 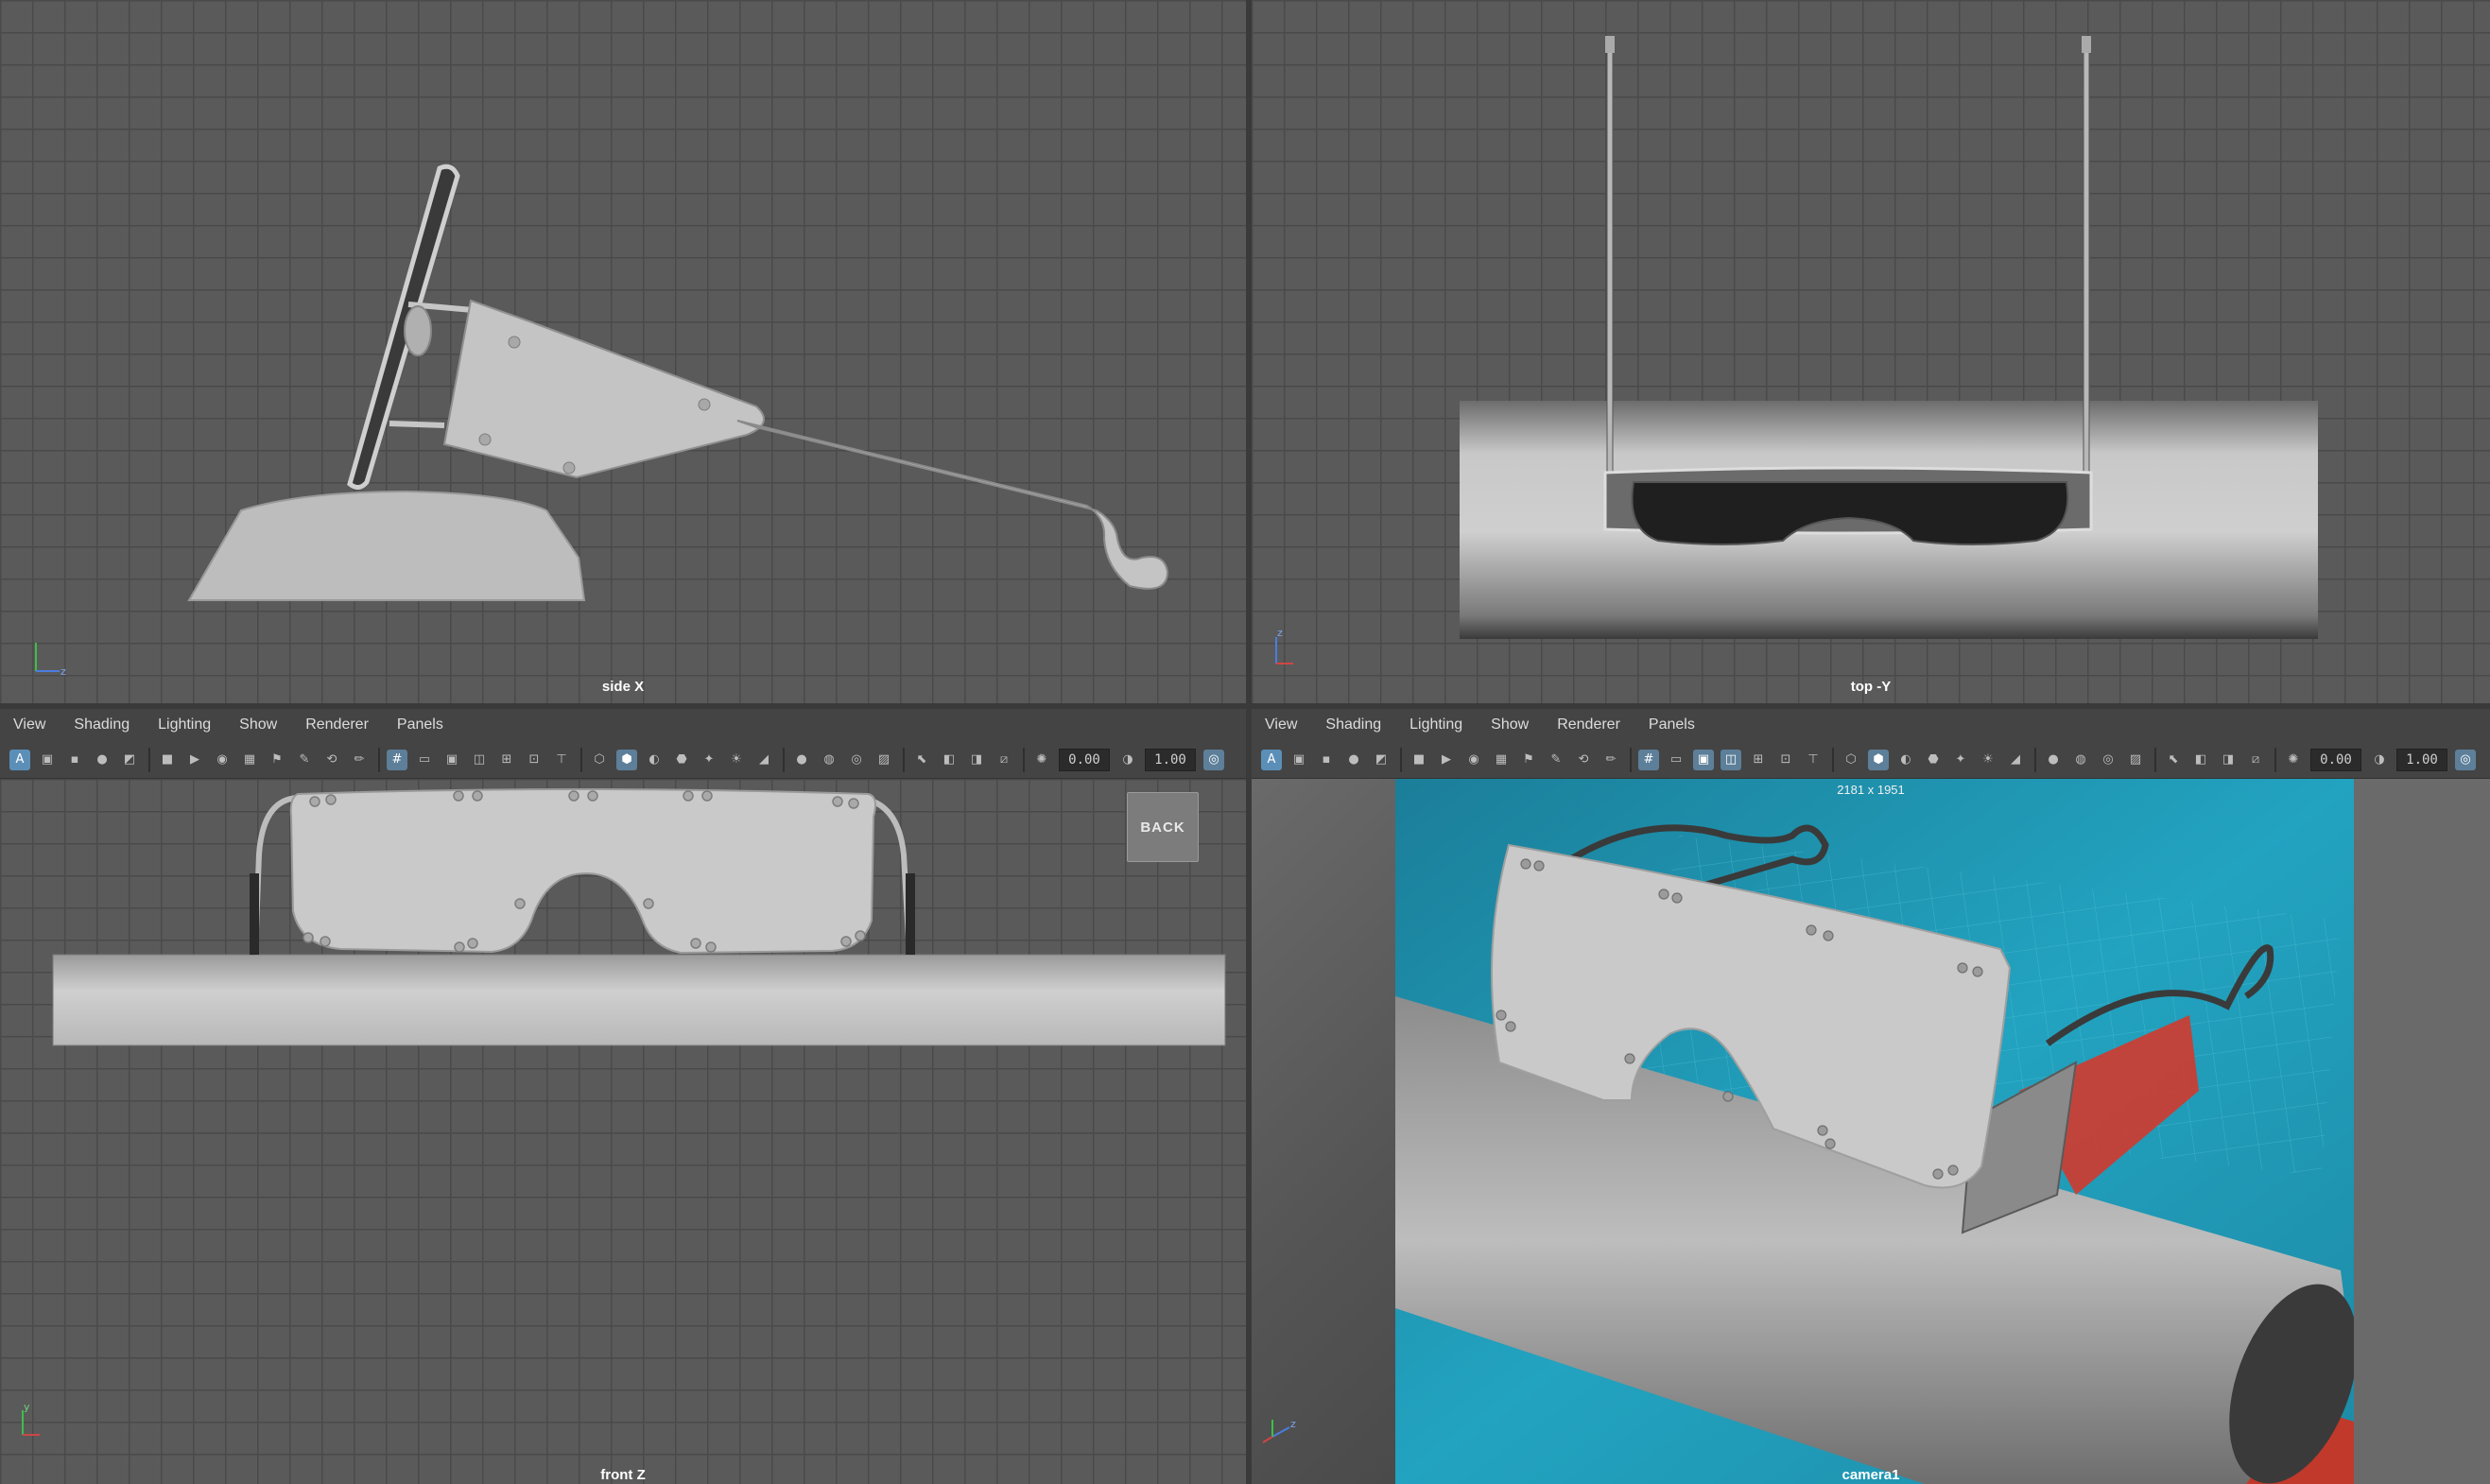 What do you see at coordinates (1249, 742) in the screenshot?
I see `vertical-splitter` at bounding box center [1249, 742].